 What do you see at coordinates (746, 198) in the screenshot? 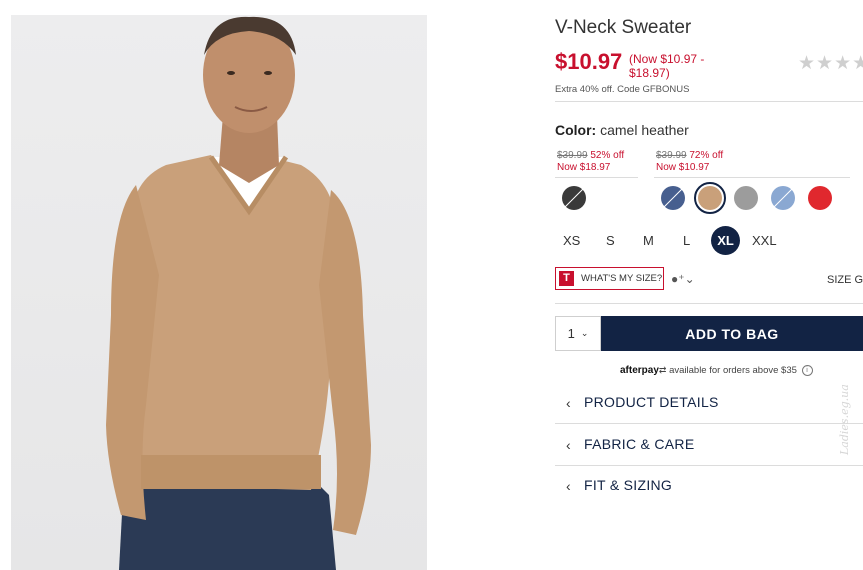
I see `color-swatch-grey` at bounding box center [746, 198].